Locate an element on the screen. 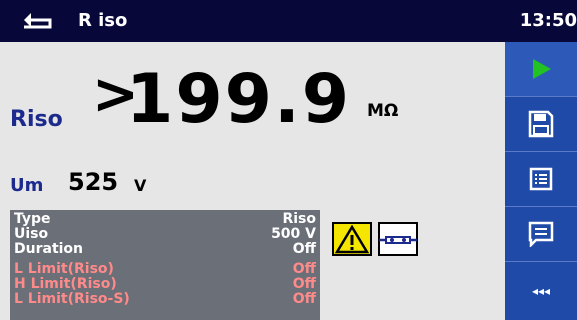  start-test-button is located at coordinates (541, 69).